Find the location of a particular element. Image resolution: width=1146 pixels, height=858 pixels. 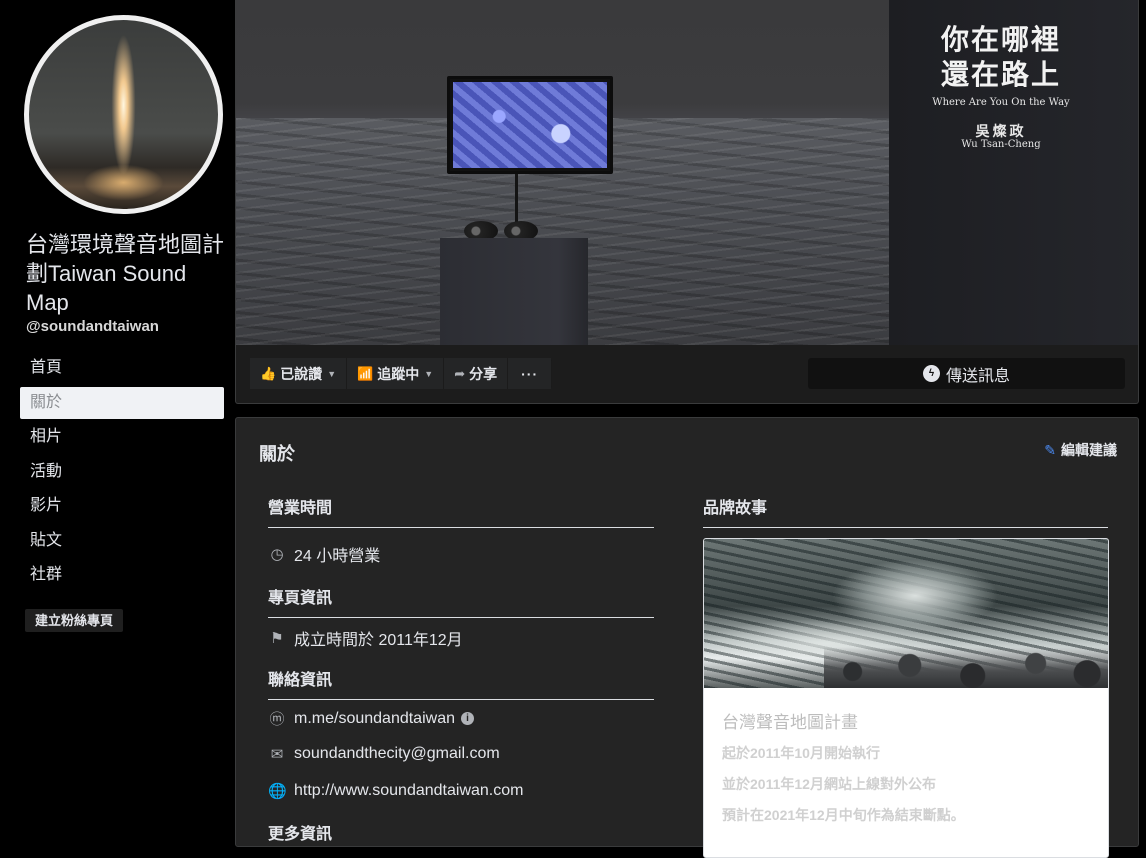

nav-item-videos: 影片 is located at coordinates (122, 506).